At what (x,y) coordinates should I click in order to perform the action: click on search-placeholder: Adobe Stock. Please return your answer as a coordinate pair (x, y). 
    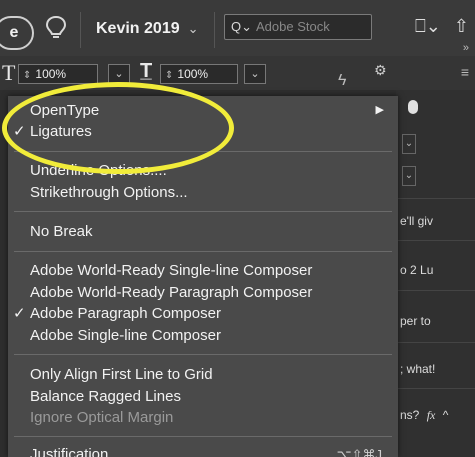
    Looking at the image, I should click on (293, 26).